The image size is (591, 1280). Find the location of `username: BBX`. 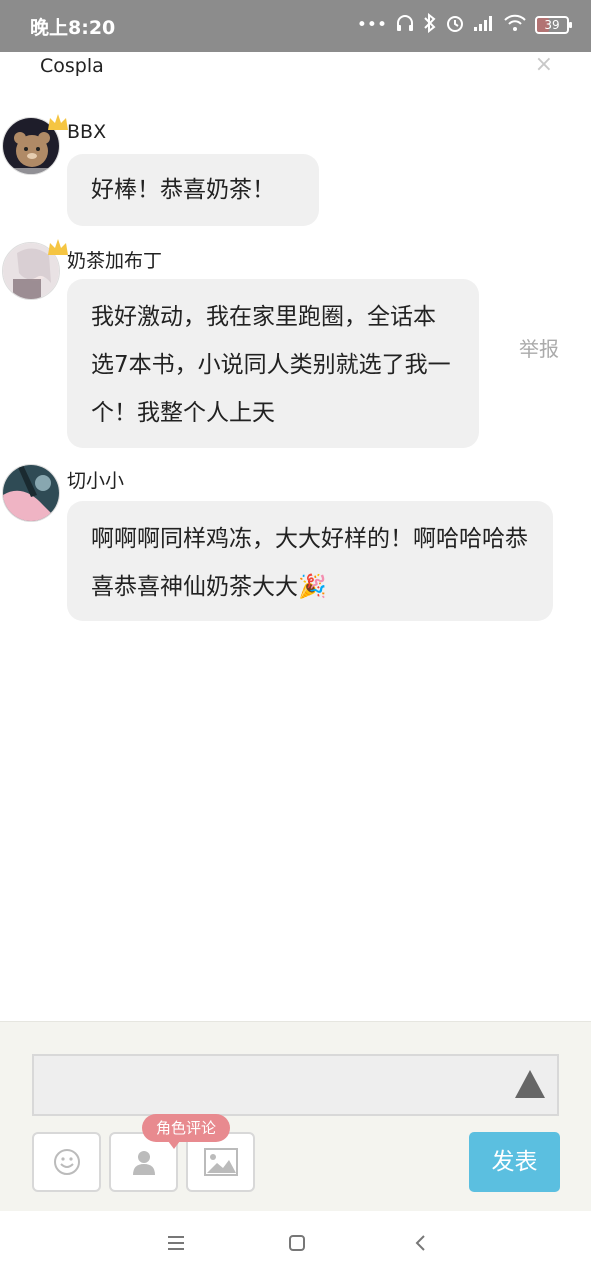

username: BBX is located at coordinates (86, 132).